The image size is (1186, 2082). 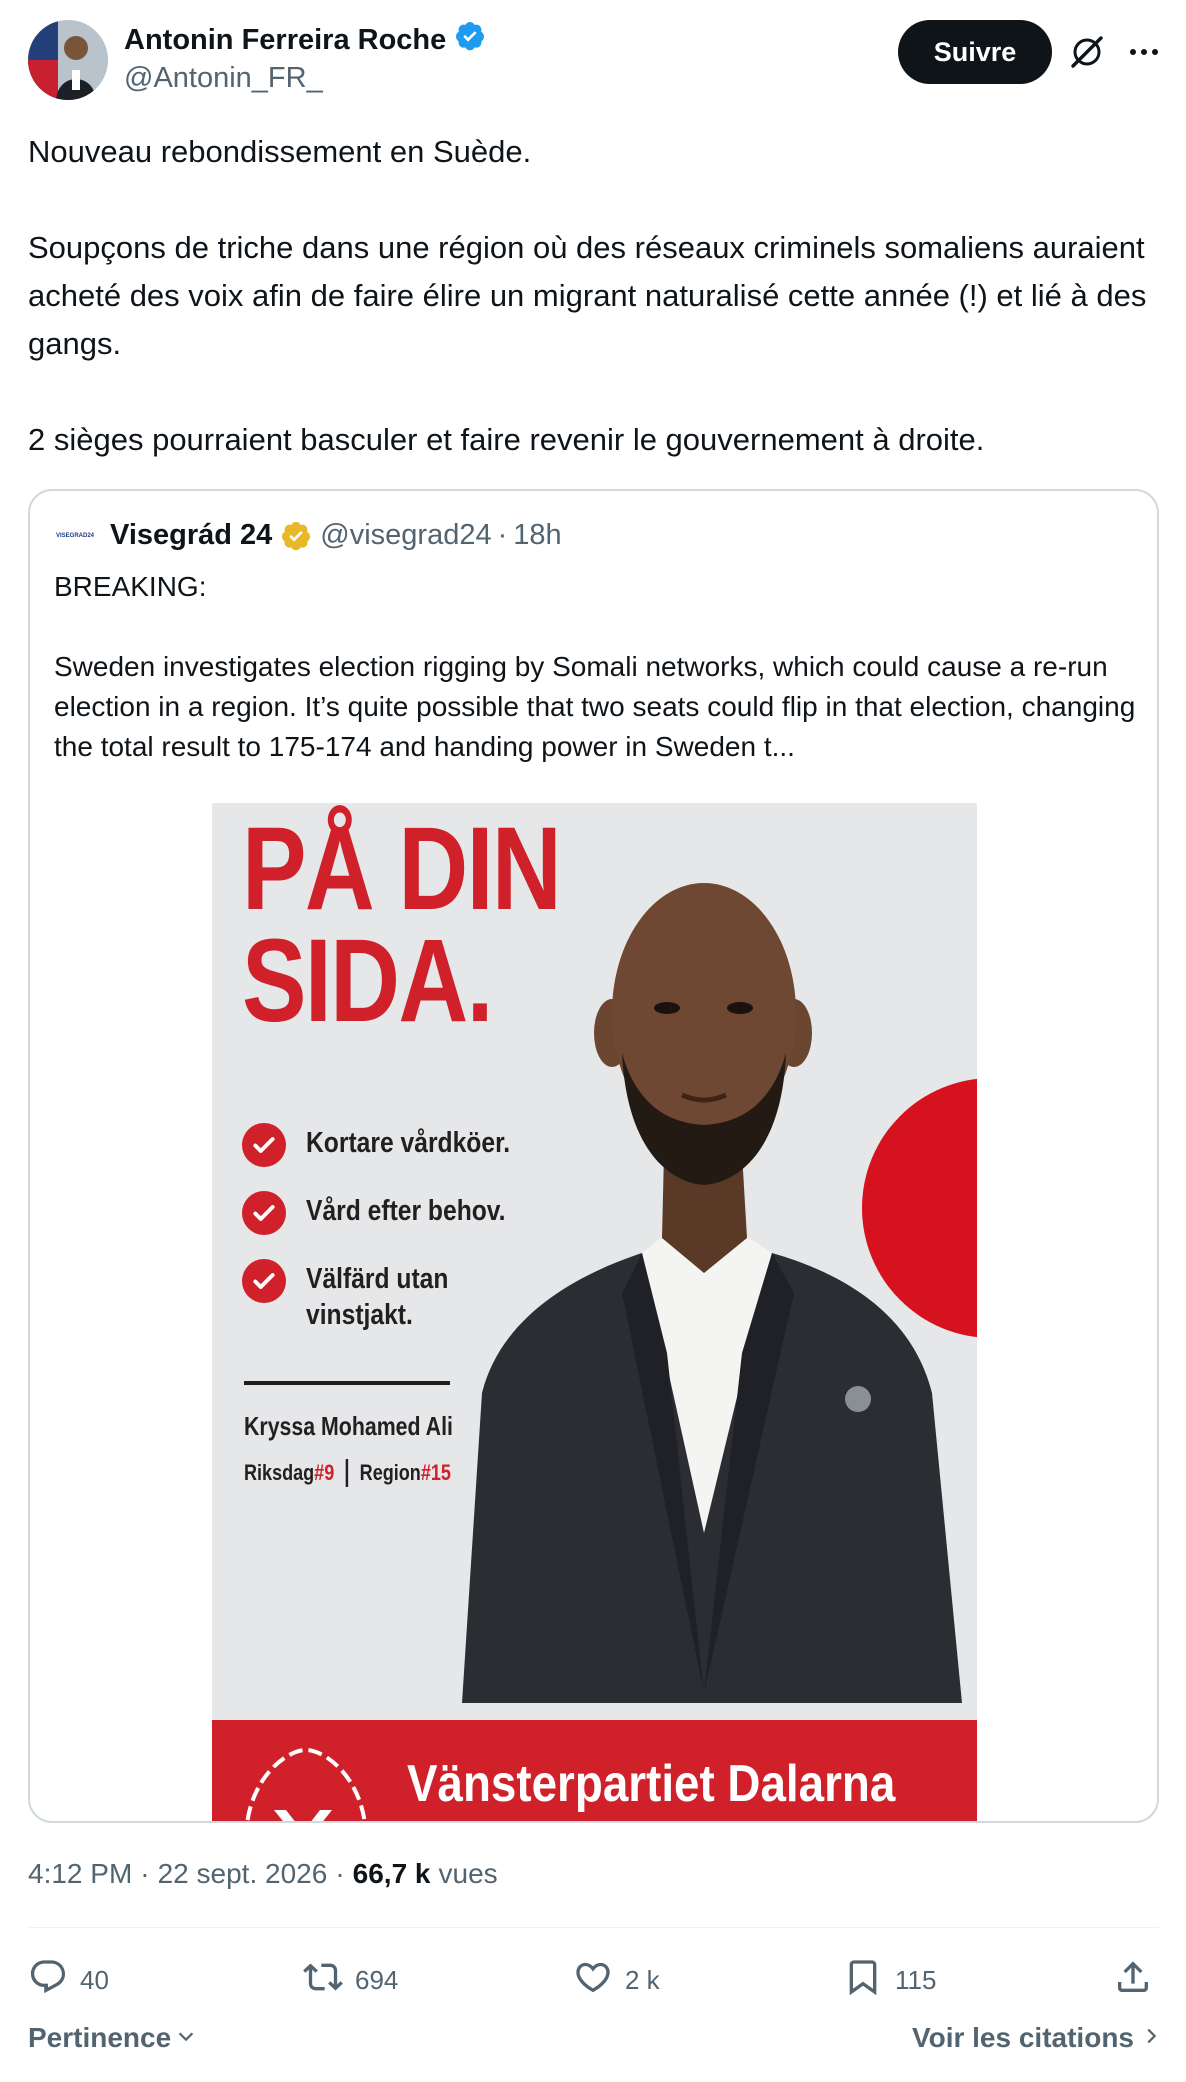 I want to click on verified-gold-badge-icon, so click(x=296, y=536).